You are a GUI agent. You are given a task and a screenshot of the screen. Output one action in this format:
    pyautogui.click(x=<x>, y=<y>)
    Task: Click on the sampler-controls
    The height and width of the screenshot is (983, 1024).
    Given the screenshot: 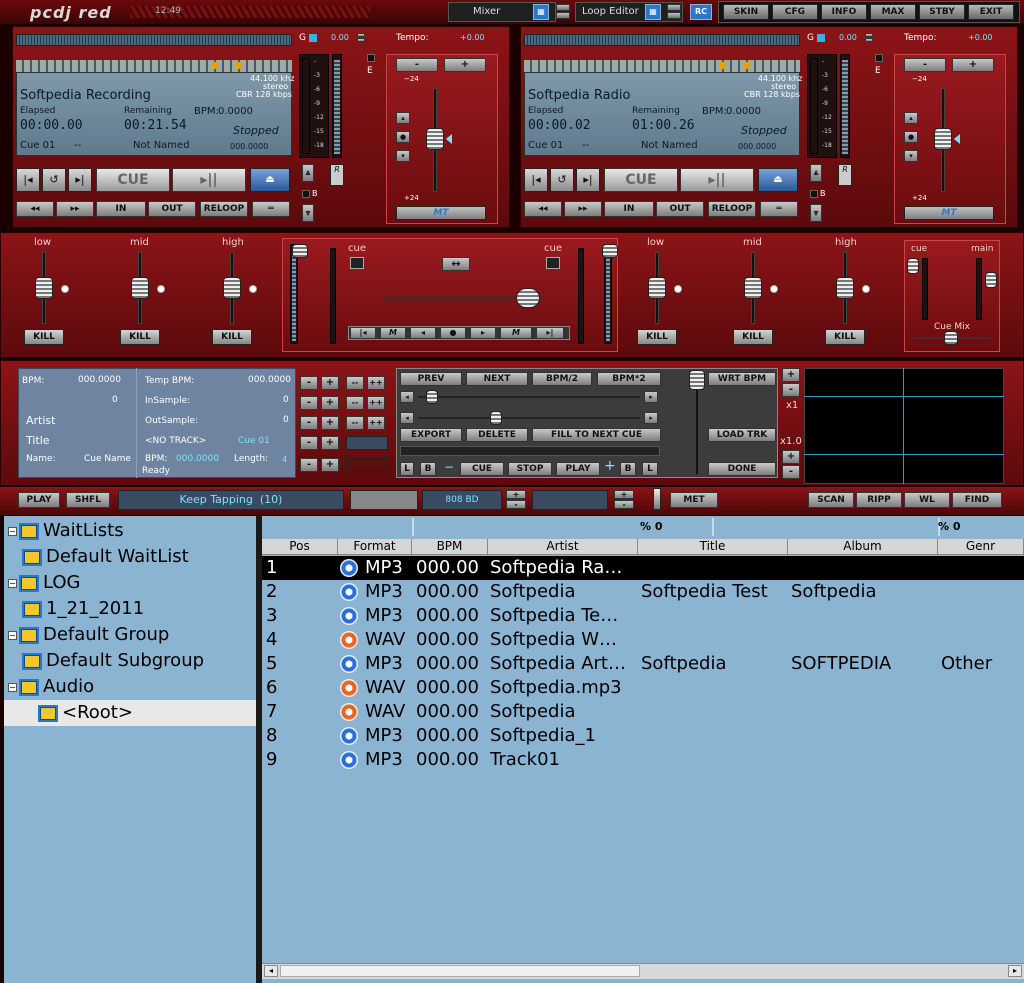 What is the action you would take?
    pyautogui.click(x=384, y=500)
    